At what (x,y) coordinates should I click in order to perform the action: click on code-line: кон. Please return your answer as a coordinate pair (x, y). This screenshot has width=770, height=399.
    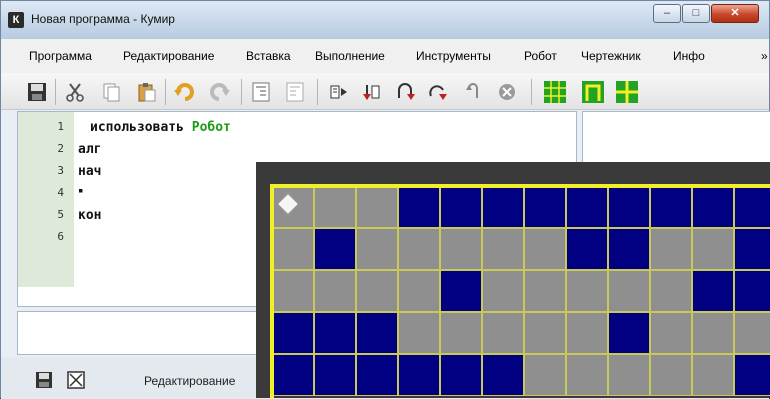
    Looking at the image, I should click on (89, 215).